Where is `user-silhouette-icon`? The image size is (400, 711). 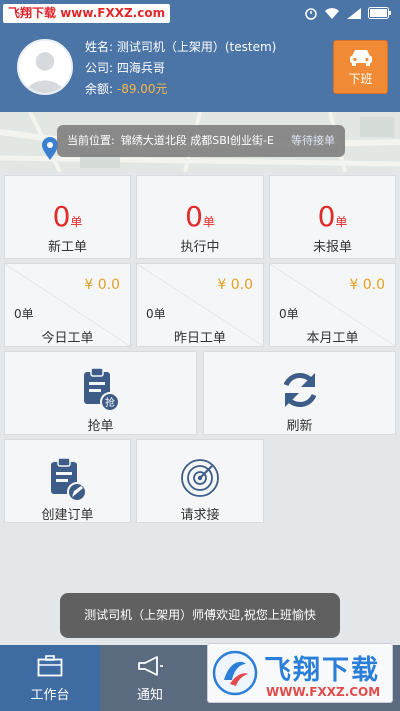
user-silhouette-icon is located at coordinates (45, 67).